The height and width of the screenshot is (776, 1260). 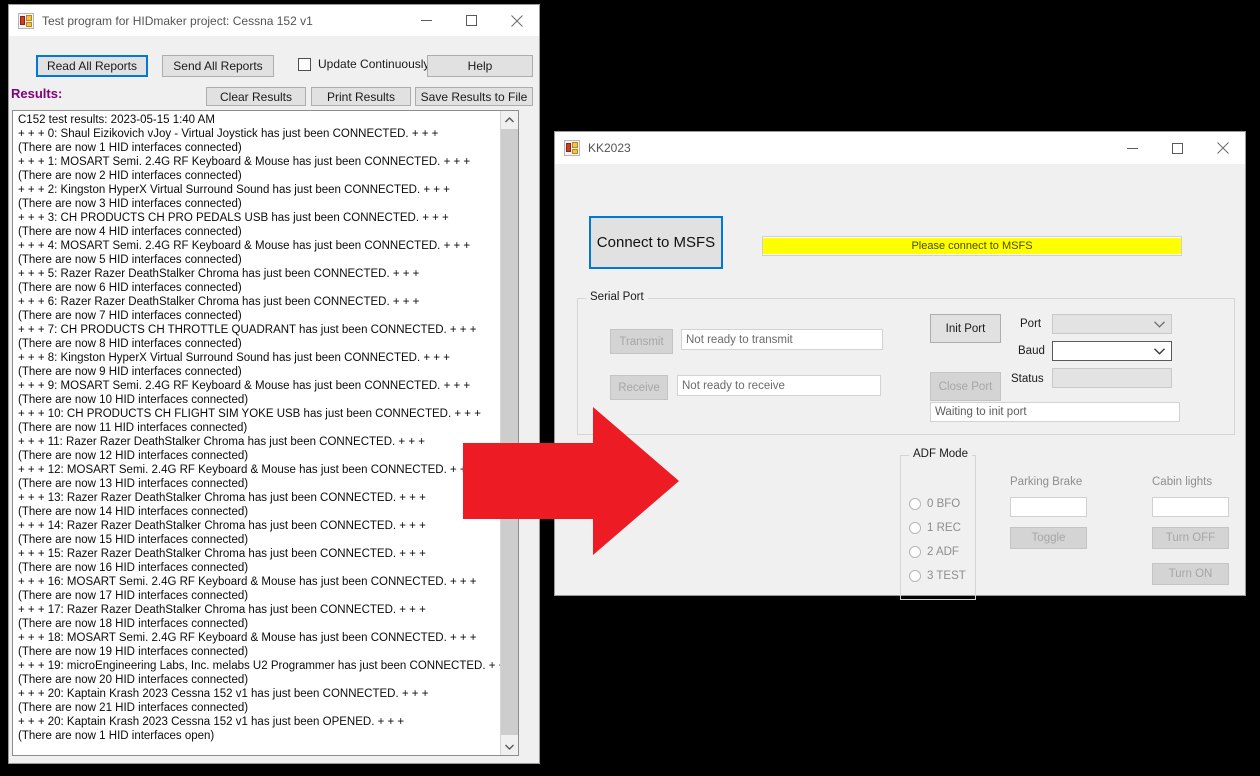 I want to click on parking-brake-field, so click(x=1048, y=507).